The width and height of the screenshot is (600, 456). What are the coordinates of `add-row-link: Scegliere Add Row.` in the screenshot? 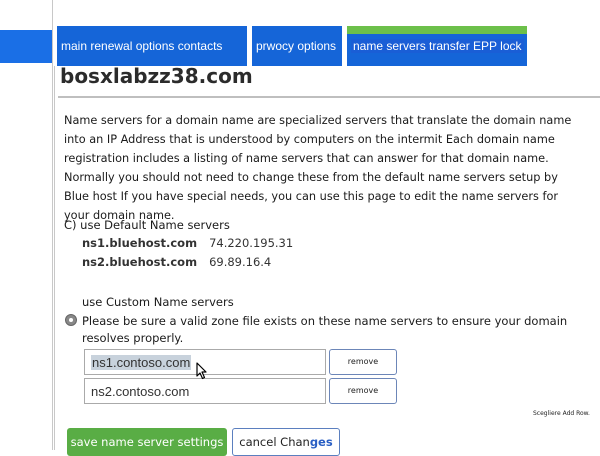 It's located at (561, 413).